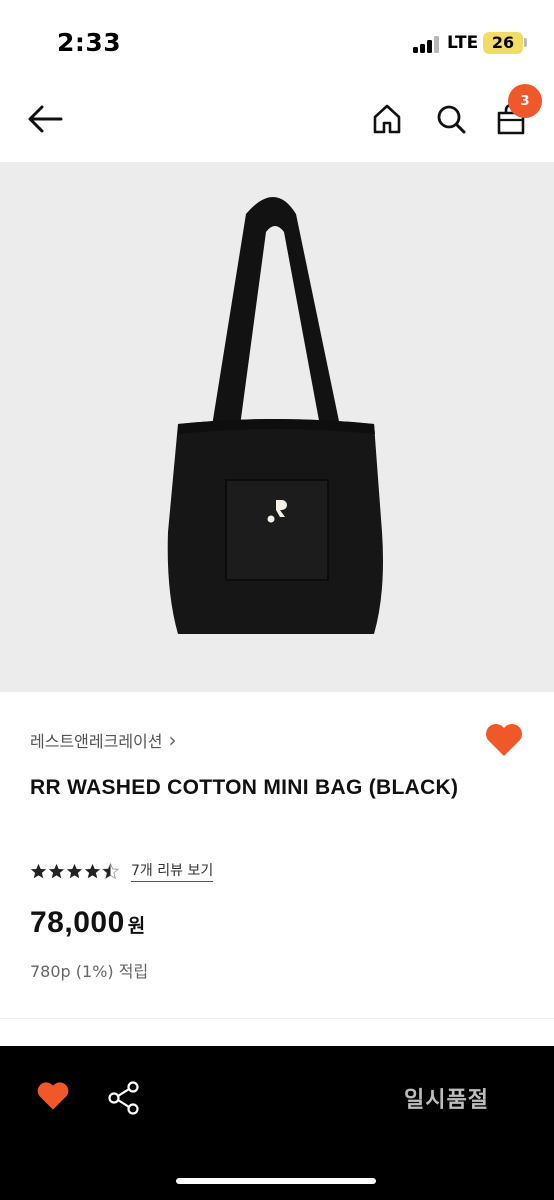 The image size is (554, 1200). I want to click on status-time: 2:33, so click(89, 42).